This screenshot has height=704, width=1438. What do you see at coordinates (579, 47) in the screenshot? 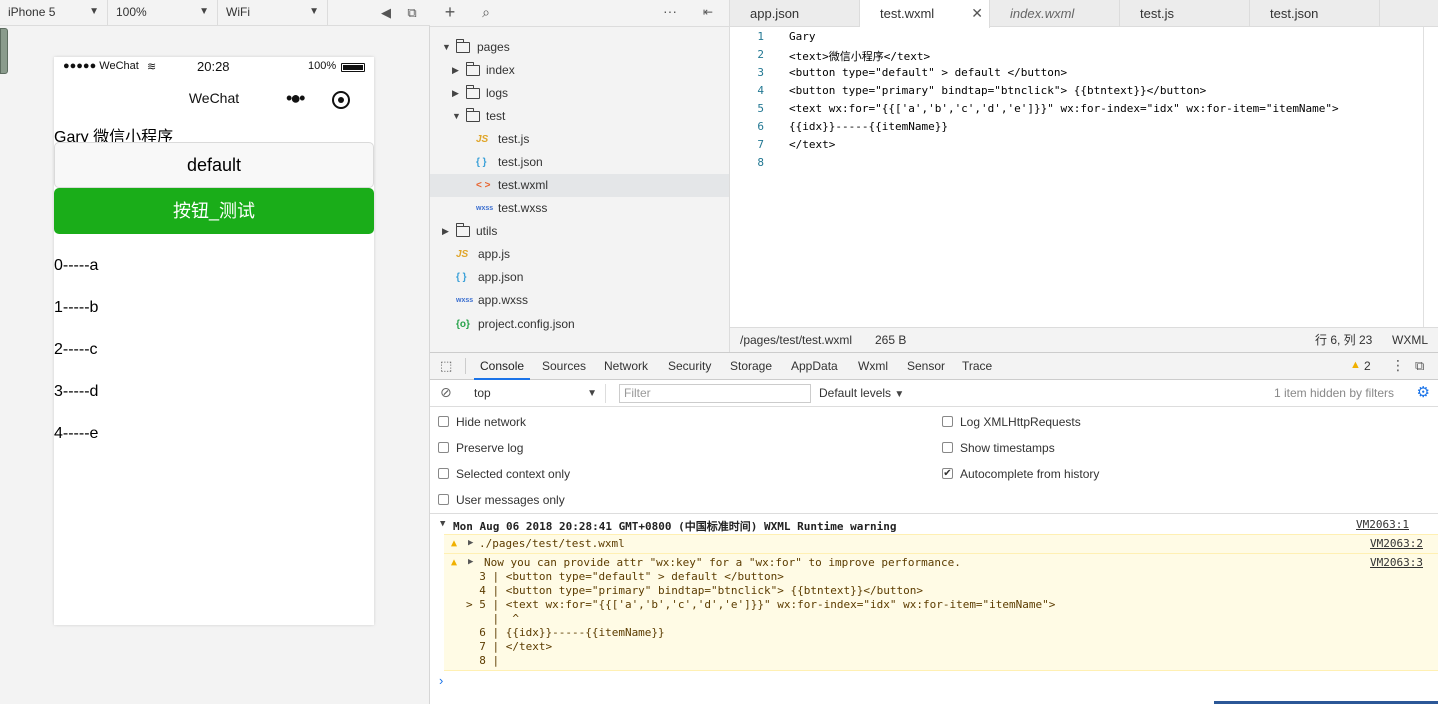
I see `tree-folder-pages: ▼ pages` at bounding box center [579, 47].